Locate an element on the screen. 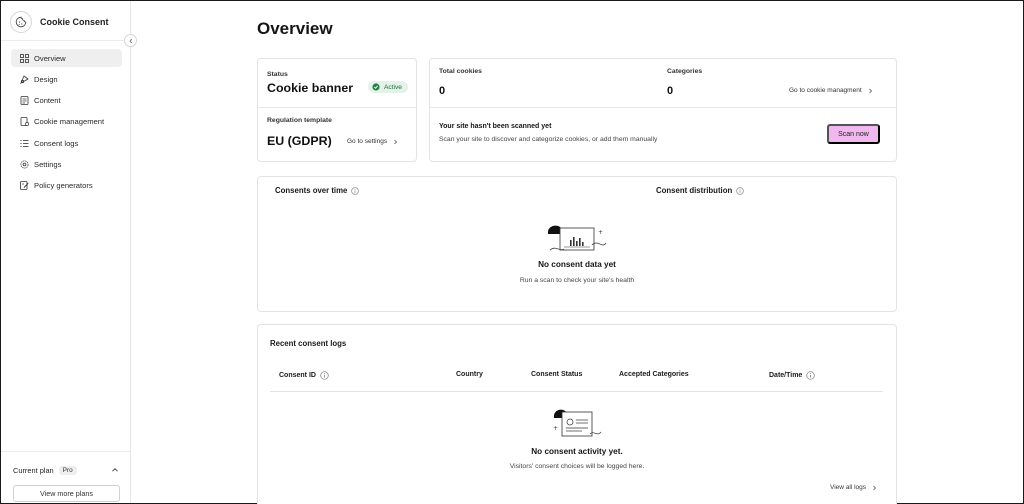  sidebar-item-overview: Overview is located at coordinates (66, 58).